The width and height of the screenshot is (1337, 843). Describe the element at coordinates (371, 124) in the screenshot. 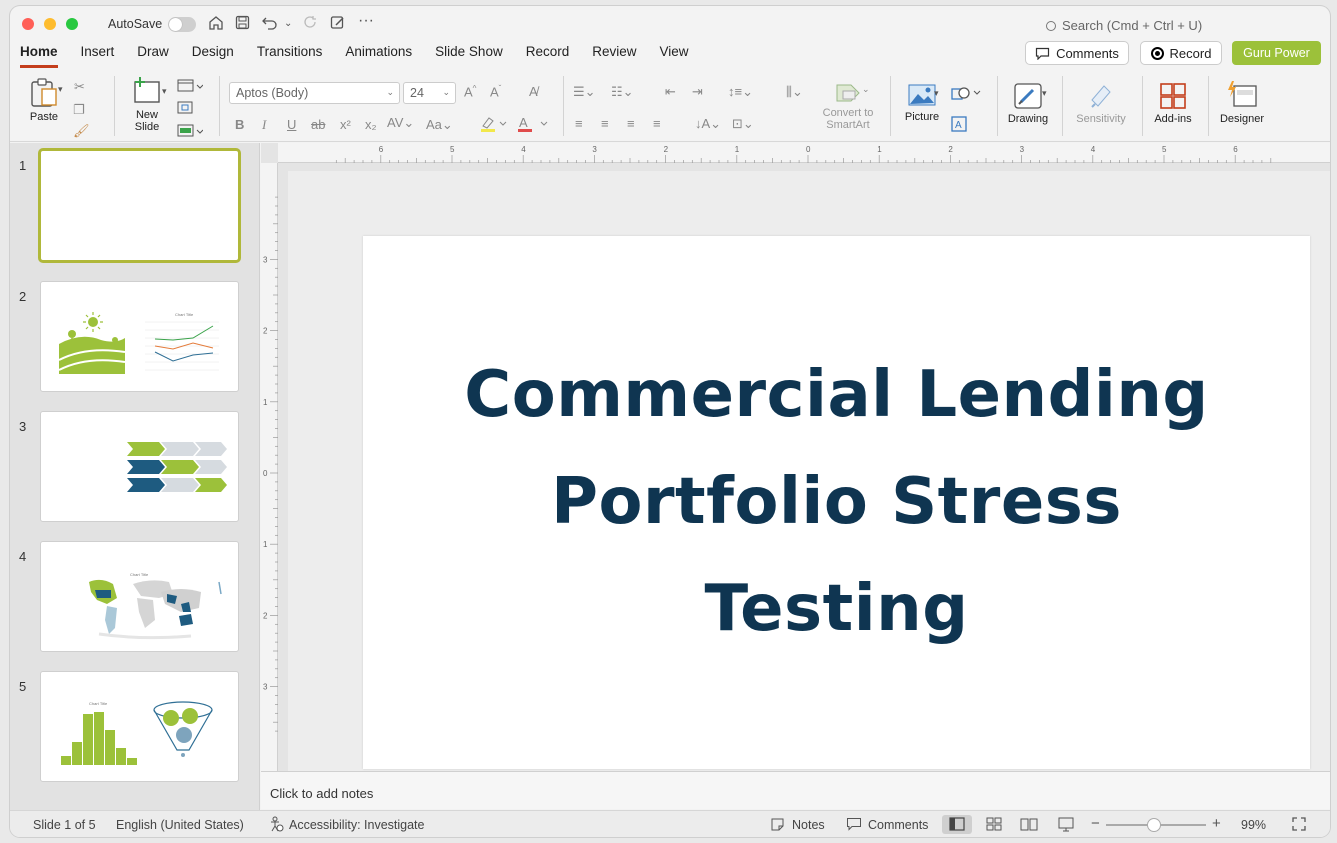

I see `subscript-icon: x₂` at that location.